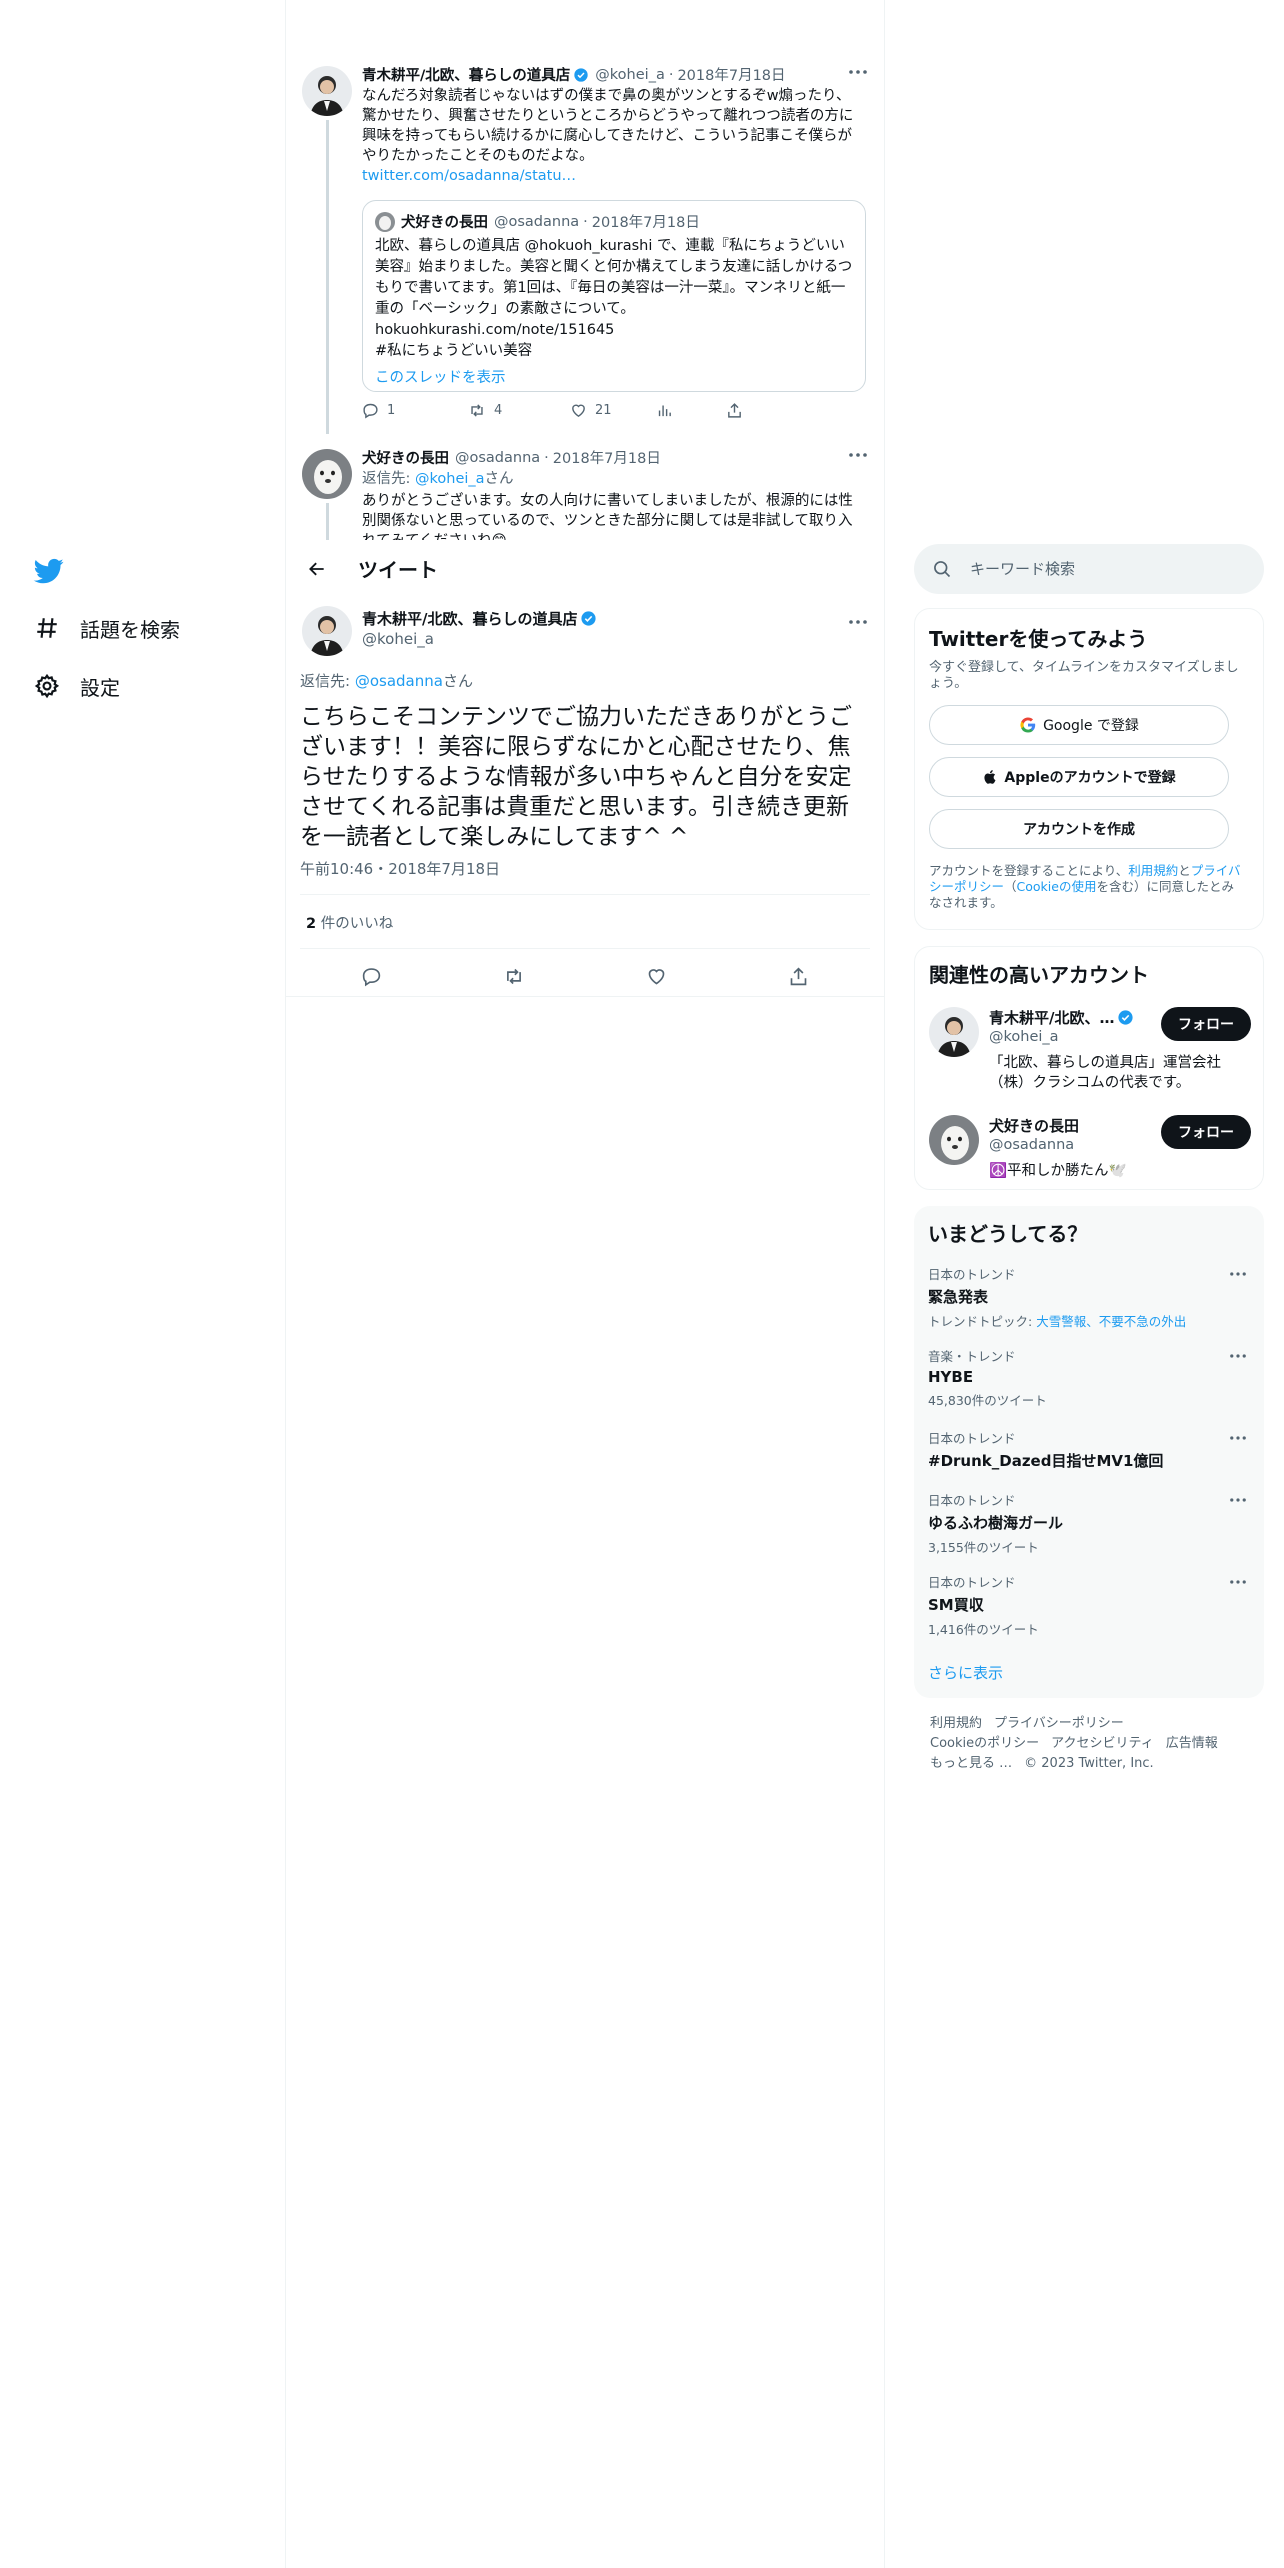 The width and height of the screenshot is (1284, 2568). I want to click on footer-link: アクセシビリティ, so click(1102, 1743).